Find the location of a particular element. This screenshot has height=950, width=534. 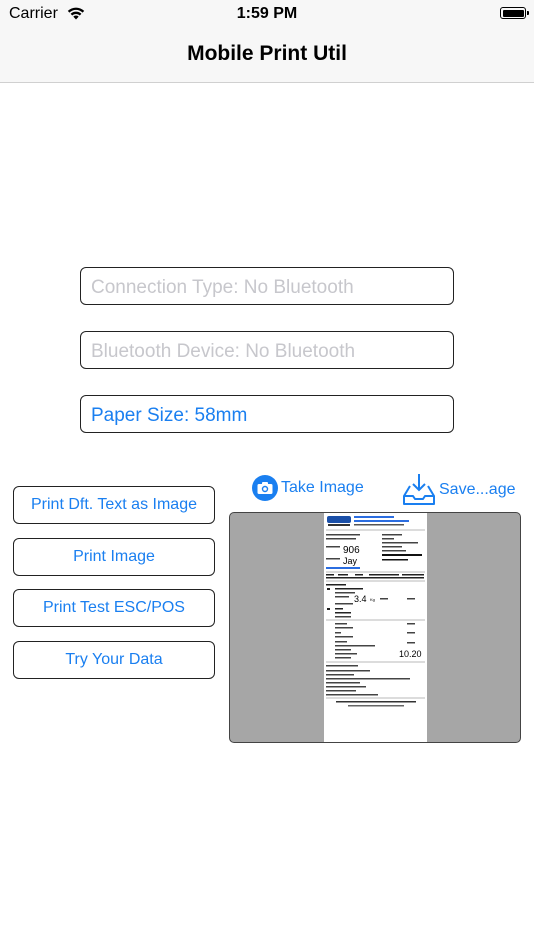

receipt-total: 10.20 is located at coordinates (410, 654).